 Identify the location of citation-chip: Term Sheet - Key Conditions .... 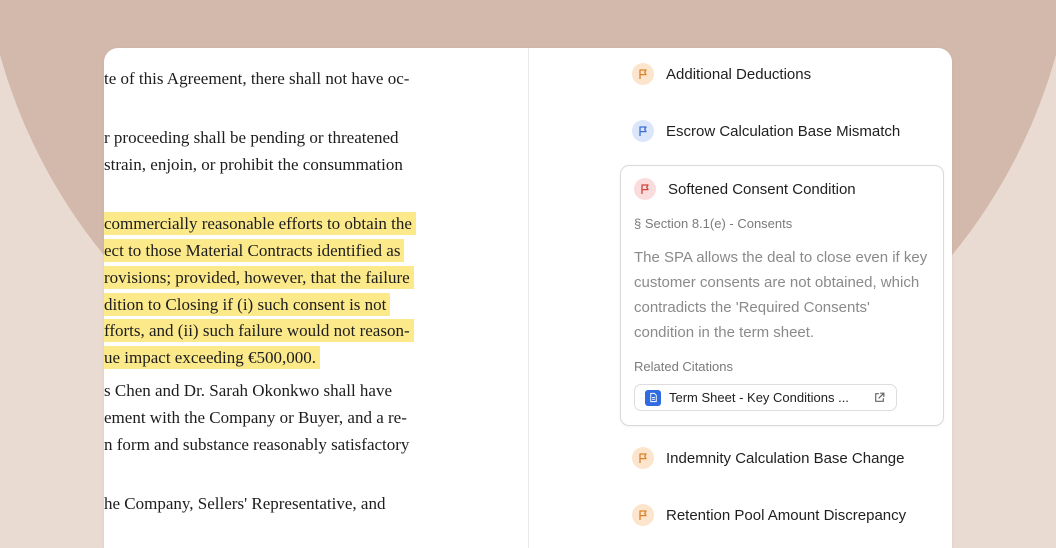
(765, 397).